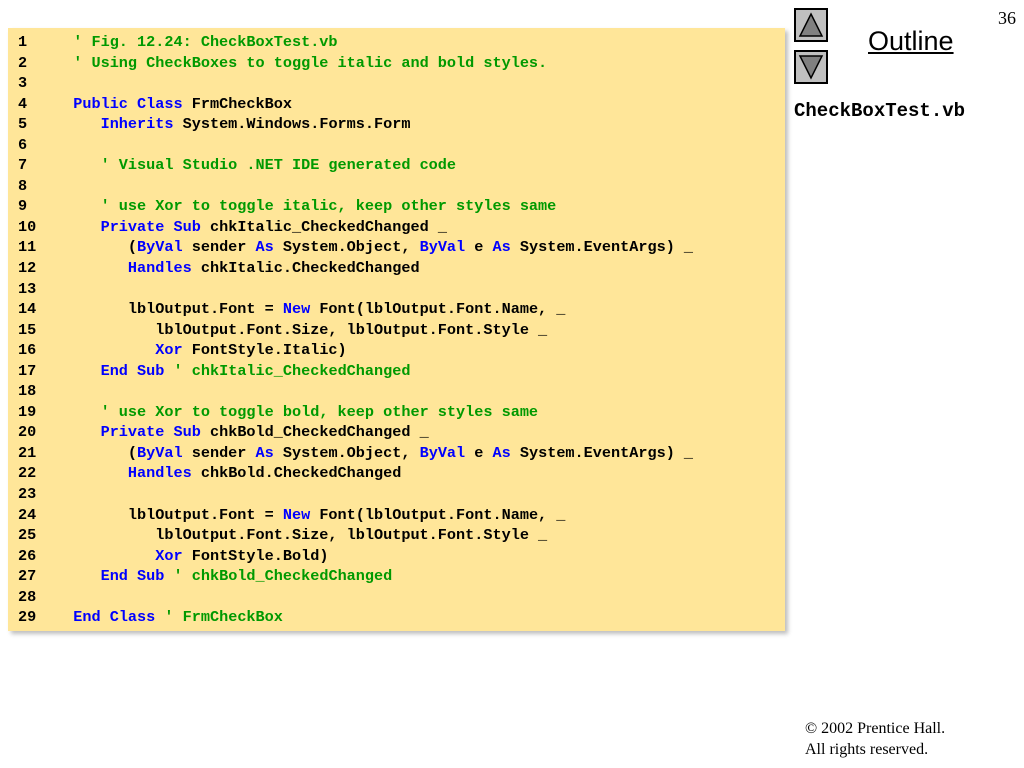 The image size is (1024, 768). What do you see at coordinates (23, 206) in the screenshot?
I see `line-number: 9` at bounding box center [23, 206].